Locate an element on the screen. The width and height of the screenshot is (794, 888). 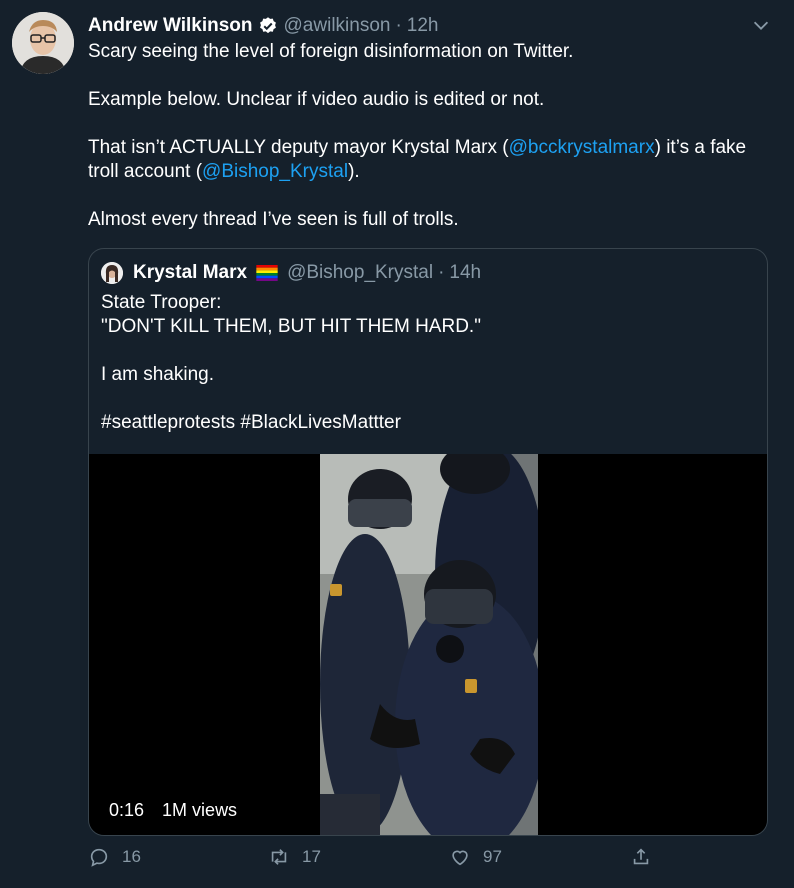
video-meta: 0:16 1M views is located at coordinates (173, 810).